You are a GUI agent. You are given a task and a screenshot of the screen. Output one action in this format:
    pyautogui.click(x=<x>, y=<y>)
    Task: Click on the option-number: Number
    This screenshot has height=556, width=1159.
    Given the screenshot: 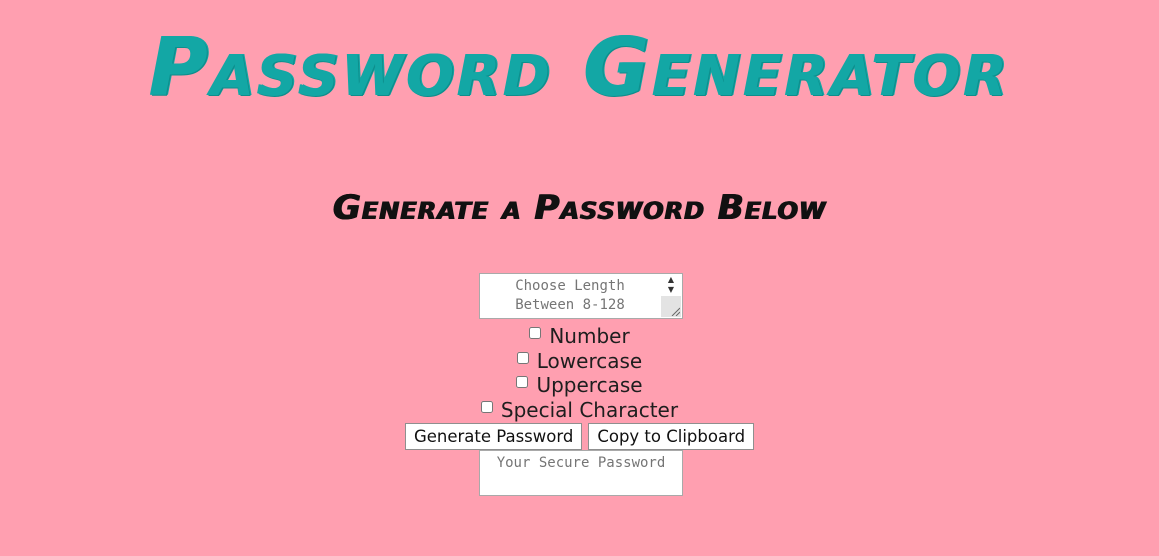 What is the action you would take?
    pyautogui.click(x=579, y=336)
    